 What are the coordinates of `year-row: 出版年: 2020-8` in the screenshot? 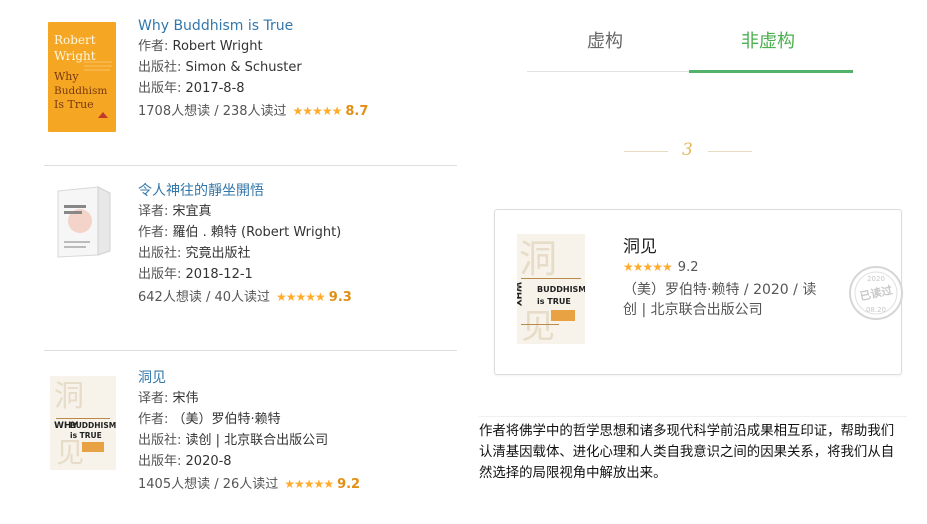 It's located at (185, 461).